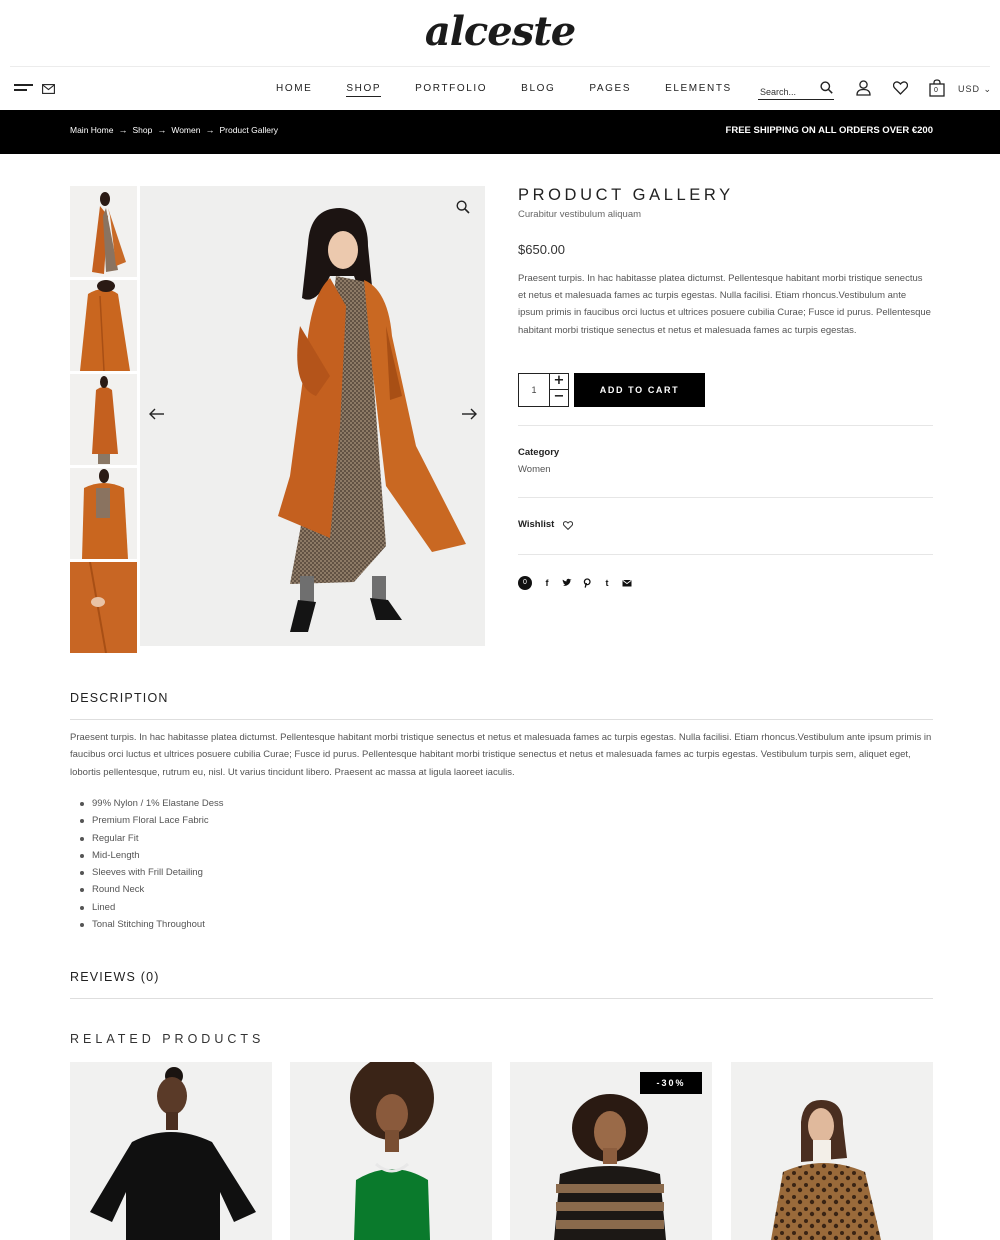 This screenshot has height=1240, width=1000. I want to click on gallery-prev-arrow-icon, so click(157, 414).